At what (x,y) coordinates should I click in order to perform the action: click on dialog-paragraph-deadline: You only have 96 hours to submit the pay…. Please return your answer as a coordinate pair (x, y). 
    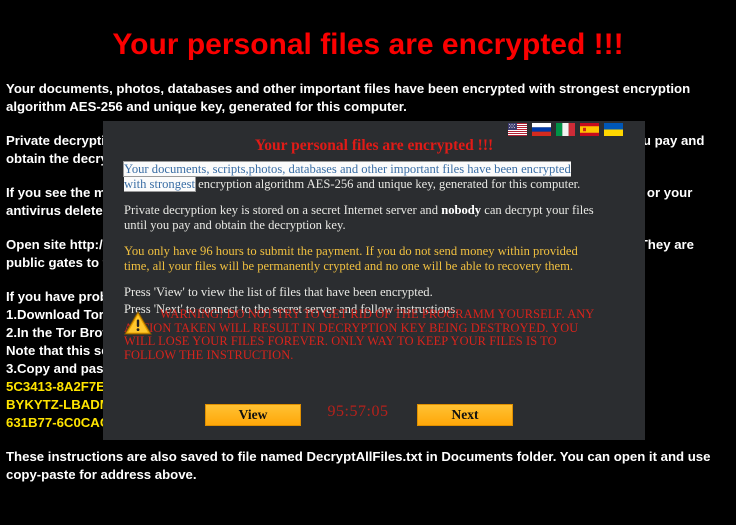
    Looking at the image, I should click on (351, 258).